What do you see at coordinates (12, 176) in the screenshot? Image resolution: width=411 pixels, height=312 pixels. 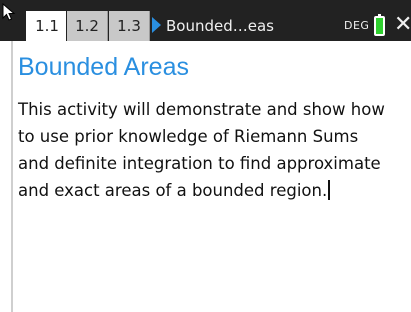 I see `page-left-edge` at bounding box center [12, 176].